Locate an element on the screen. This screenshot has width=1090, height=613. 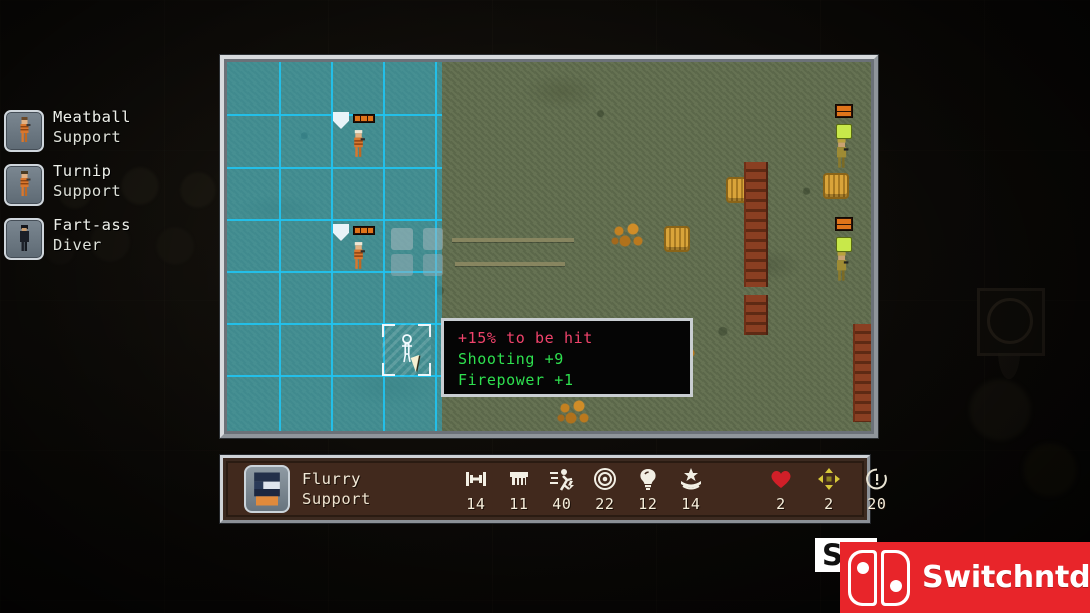
selected-unit-statbar: Flurry Support 14 11 40 22 12 14 2 2 20 is located at coordinates (553, 489).